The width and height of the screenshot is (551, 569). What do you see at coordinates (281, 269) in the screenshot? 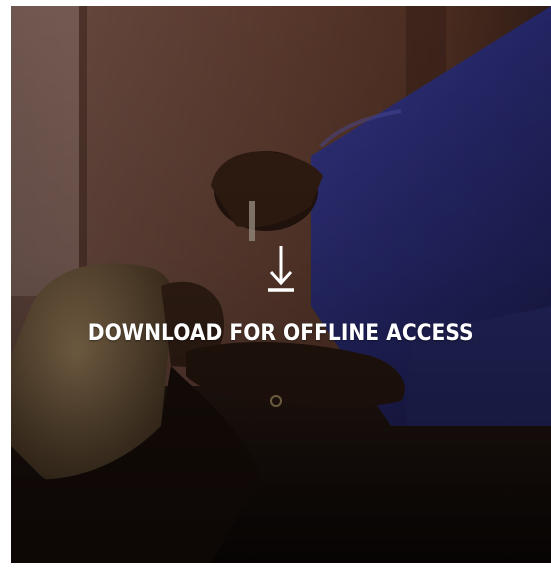
I see `download-arrow-icon` at bounding box center [281, 269].